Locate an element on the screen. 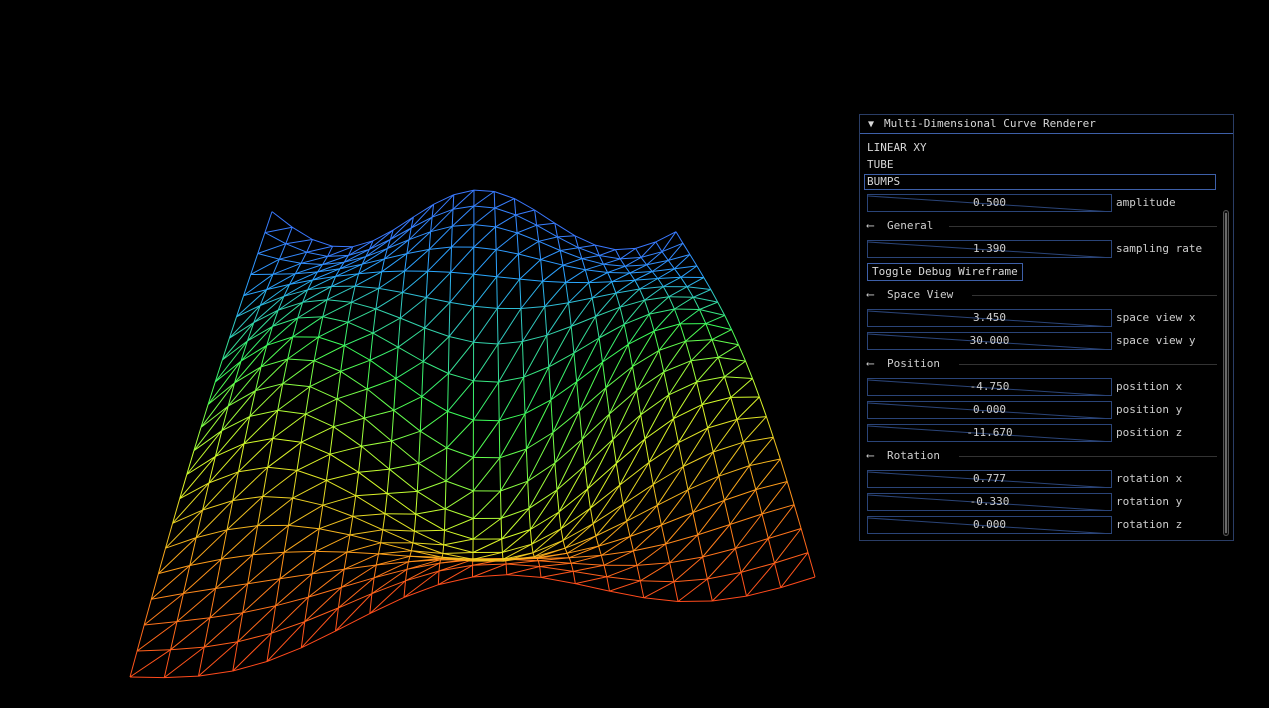 This screenshot has height=708, width=1269. panel-title-bar: ▼ Multi-Dimensional Curve Renderer is located at coordinates (1046, 124).